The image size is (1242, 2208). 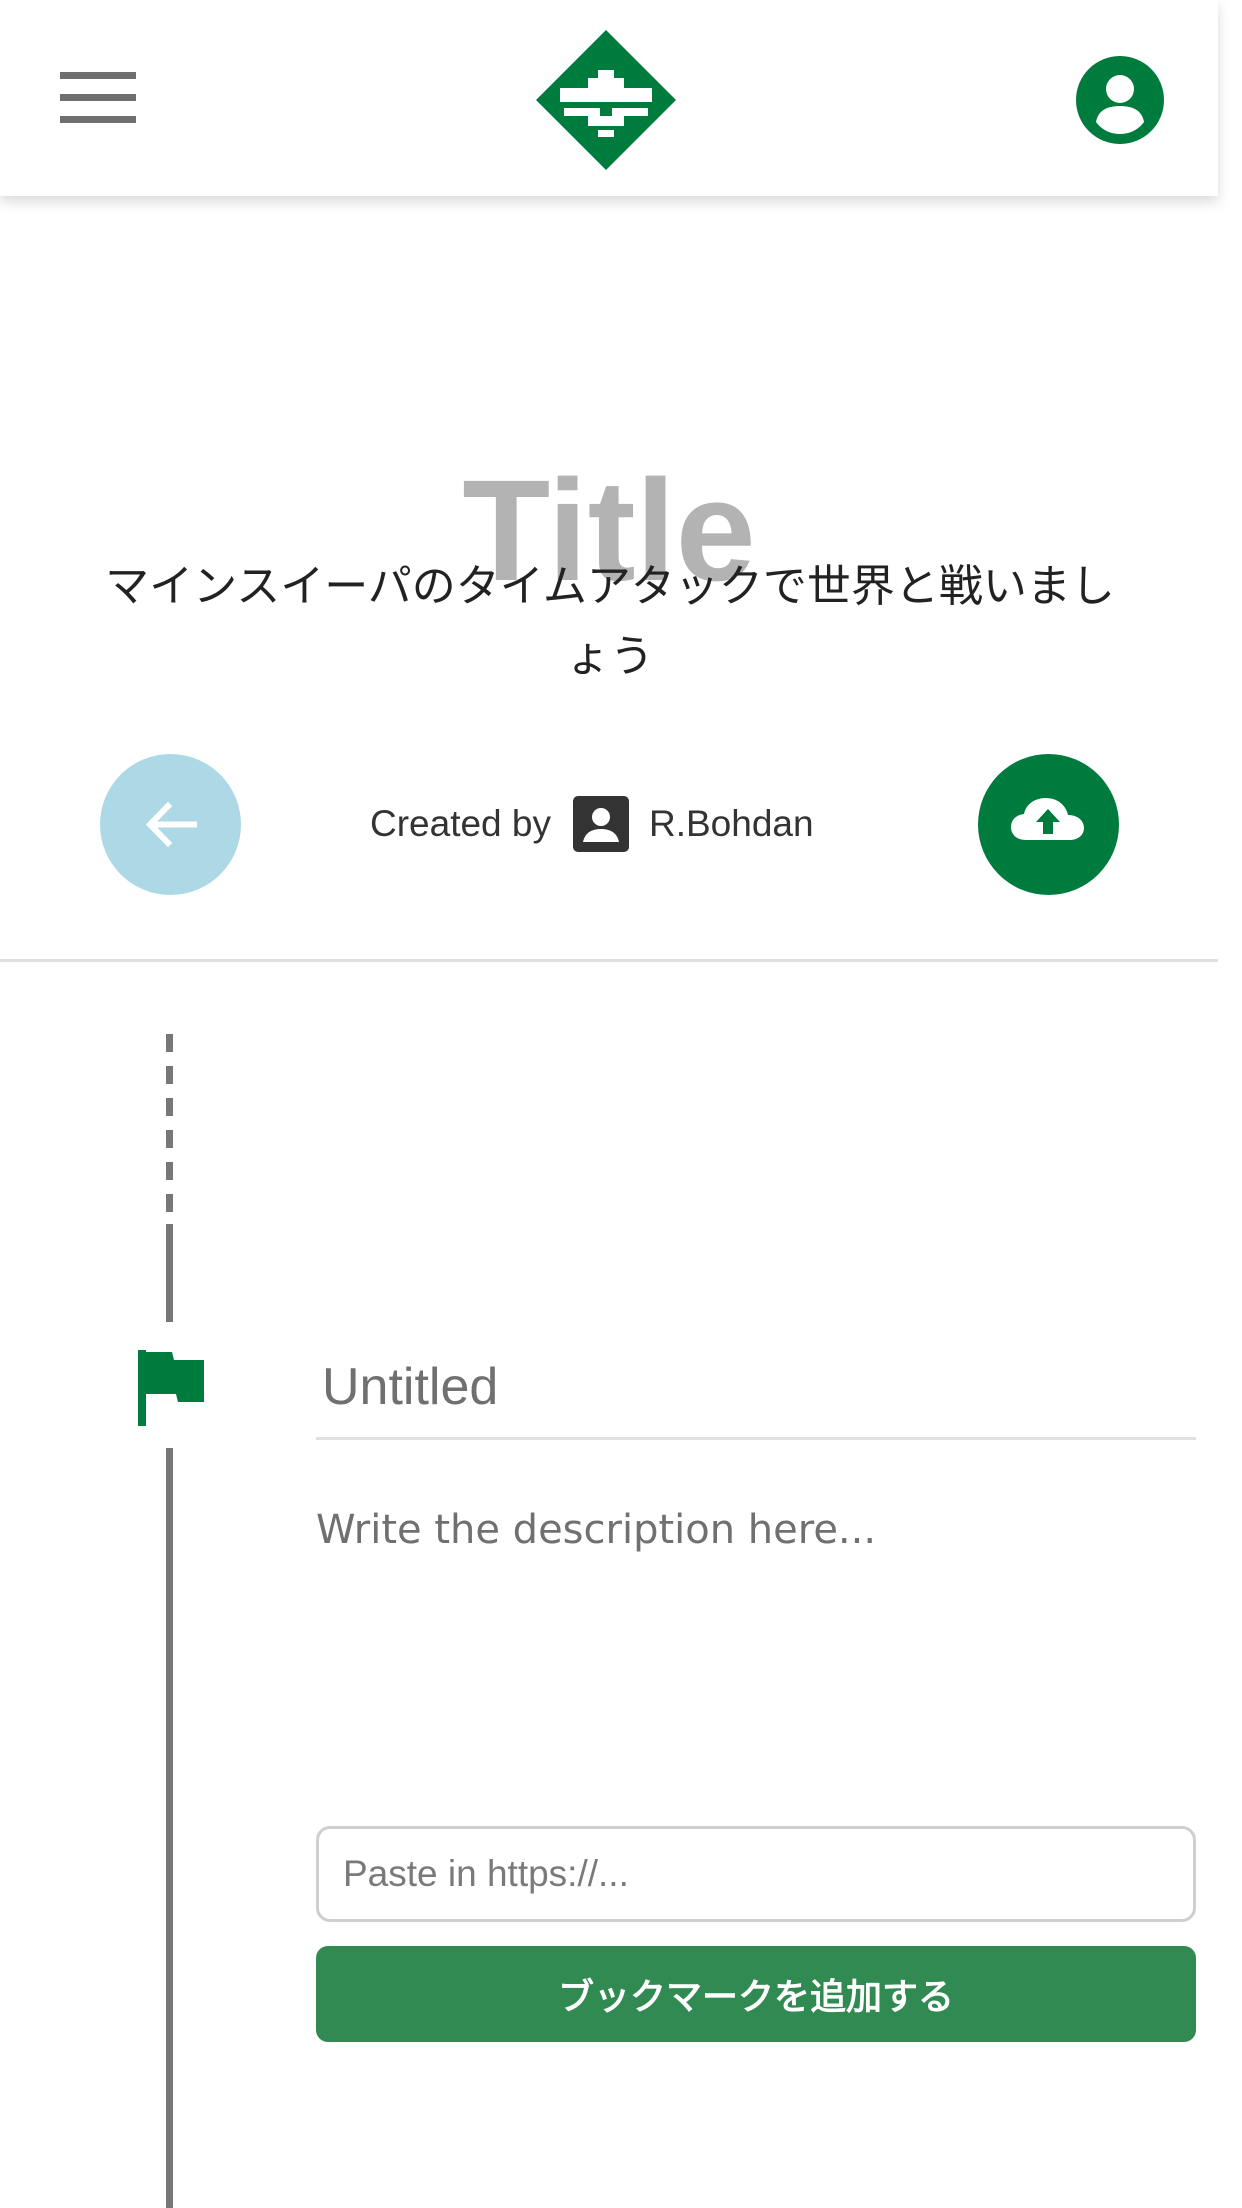 I want to click on author-name: R.Bohdan, so click(x=731, y=824).